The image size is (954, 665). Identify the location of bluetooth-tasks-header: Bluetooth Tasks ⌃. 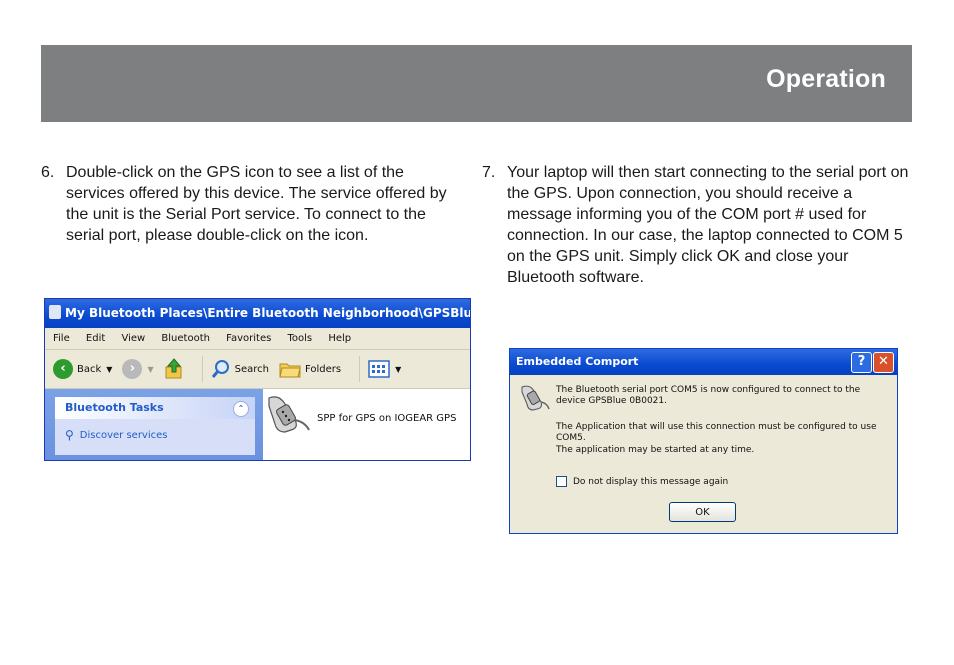
(155, 408).